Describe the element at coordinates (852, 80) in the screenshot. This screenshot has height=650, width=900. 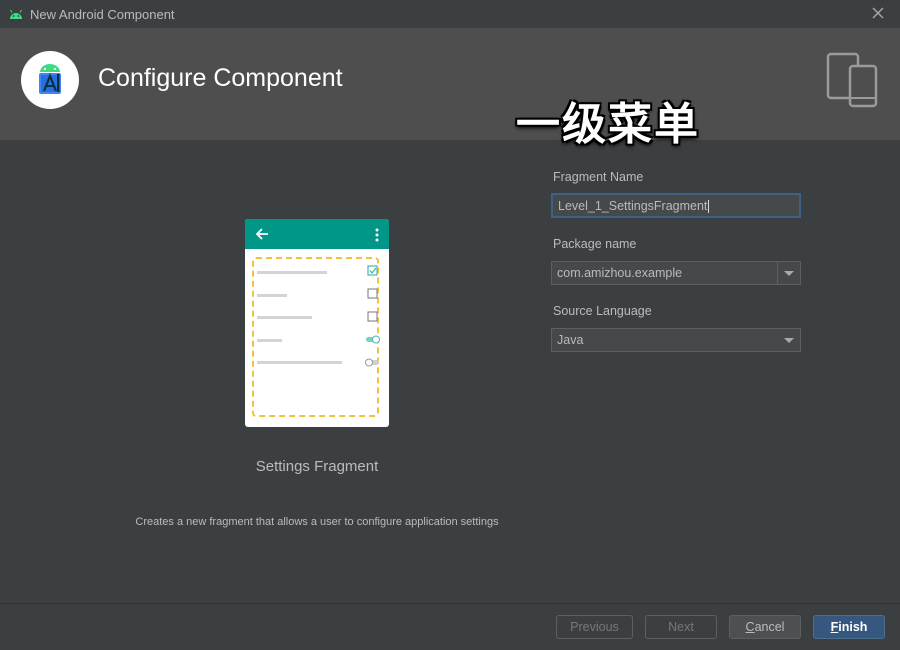
I see `devices-icon` at that location.